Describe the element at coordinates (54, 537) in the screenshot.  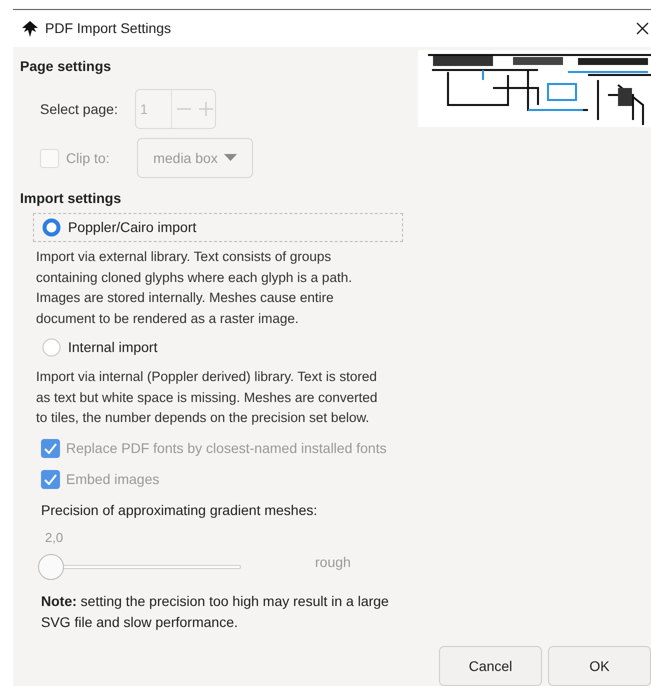
I see `slider-value: 2,0` at that location.